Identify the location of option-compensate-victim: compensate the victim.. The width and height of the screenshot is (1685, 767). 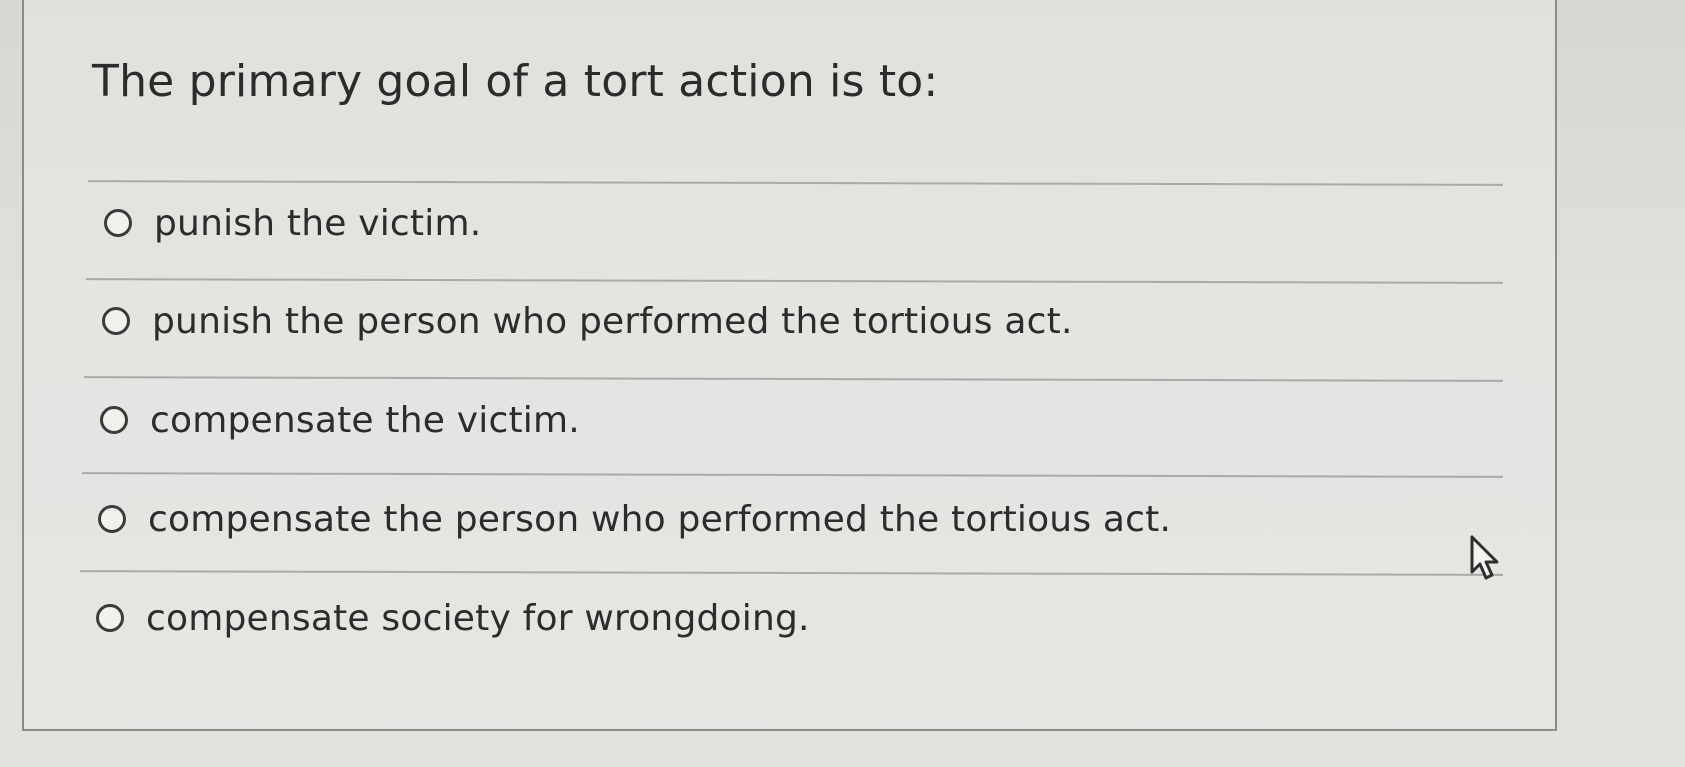
(340, 420).